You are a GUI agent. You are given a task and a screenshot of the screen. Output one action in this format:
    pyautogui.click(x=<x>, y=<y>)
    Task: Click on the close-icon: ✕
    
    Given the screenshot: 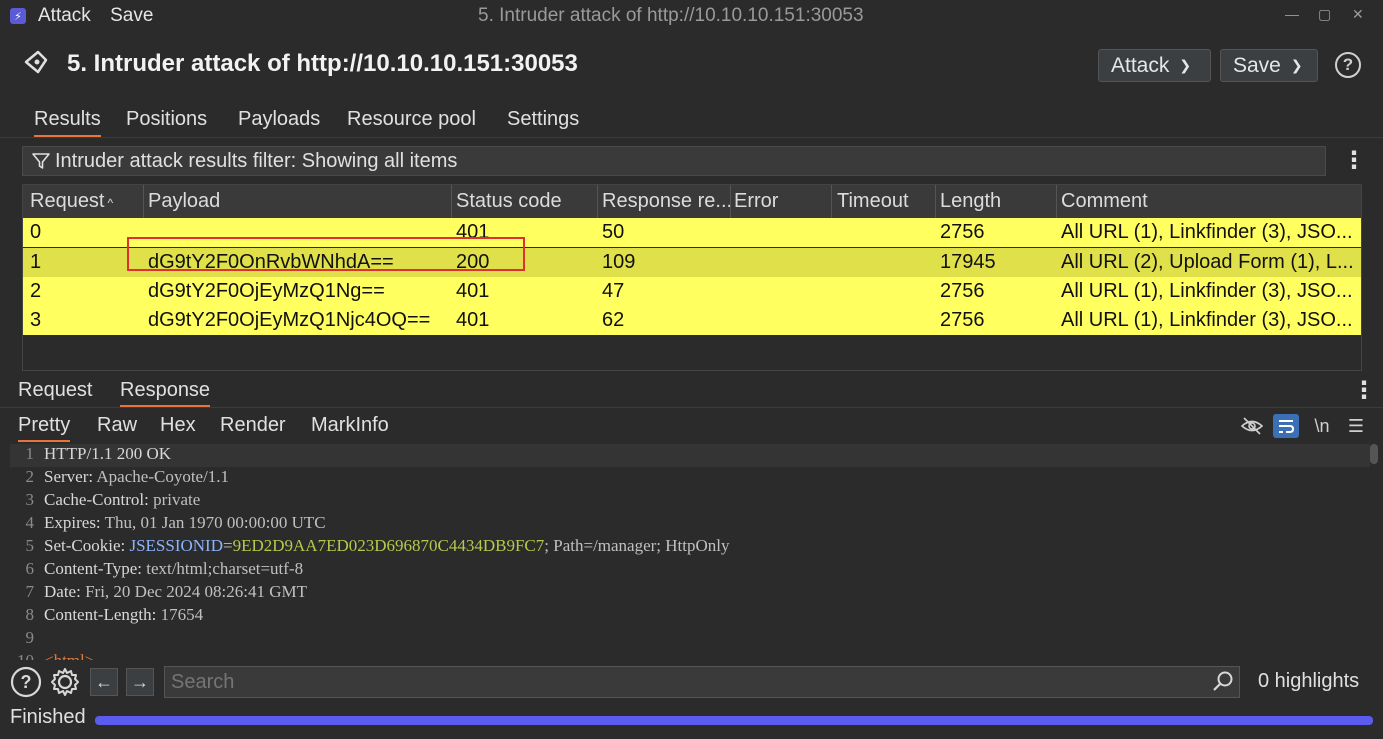 What is the action you would take?
    pyautogui.click(x=1358, y=14)
    